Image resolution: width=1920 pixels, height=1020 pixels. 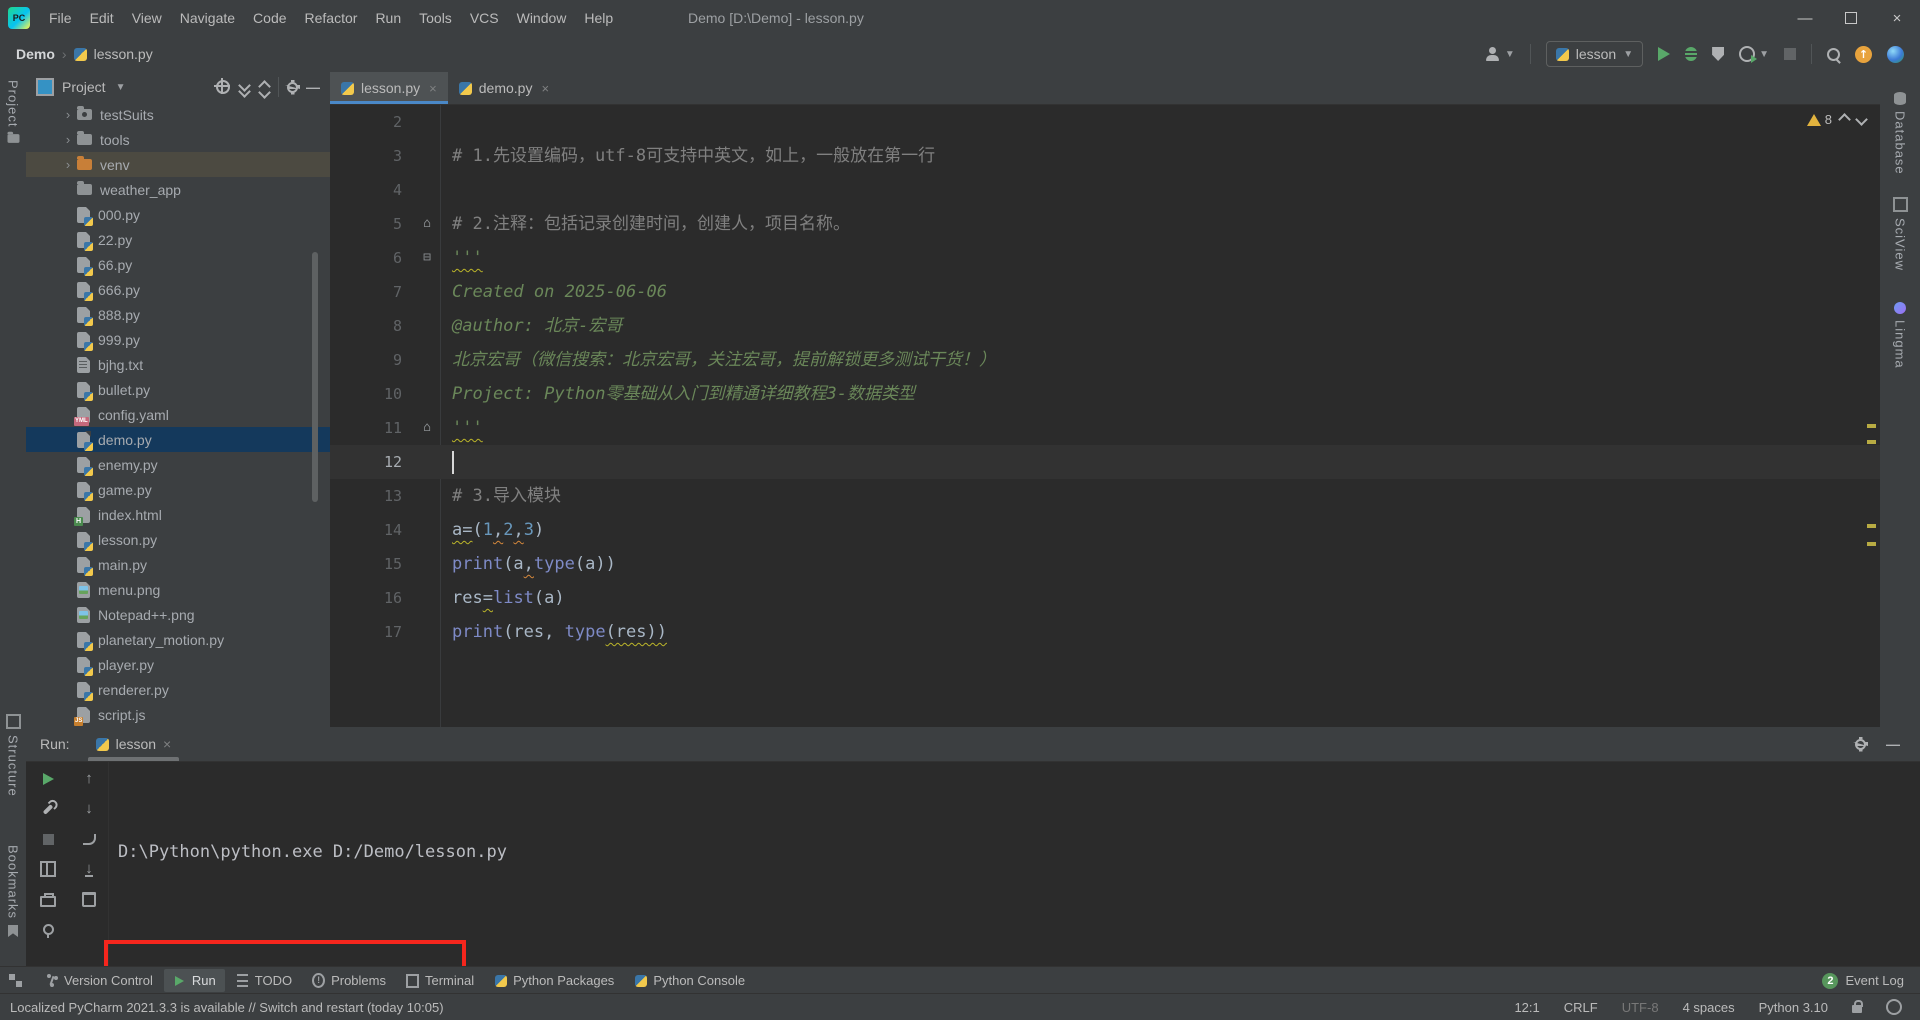 I want to click on menu-item-edit: Edit, so click(x=102, y=18).